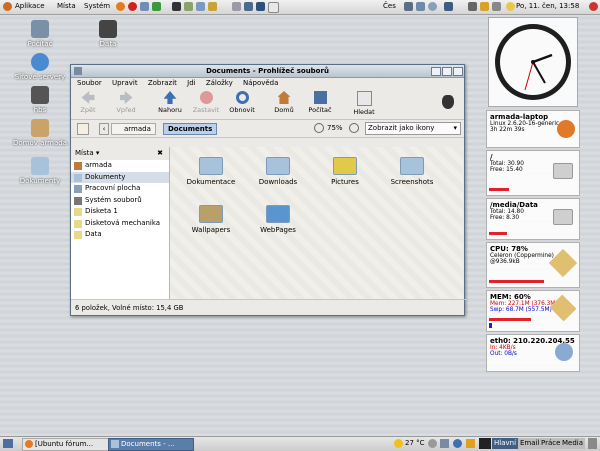 The image size is (600, 451). I want to click on path-button-armada: armada, so click(133, 129).